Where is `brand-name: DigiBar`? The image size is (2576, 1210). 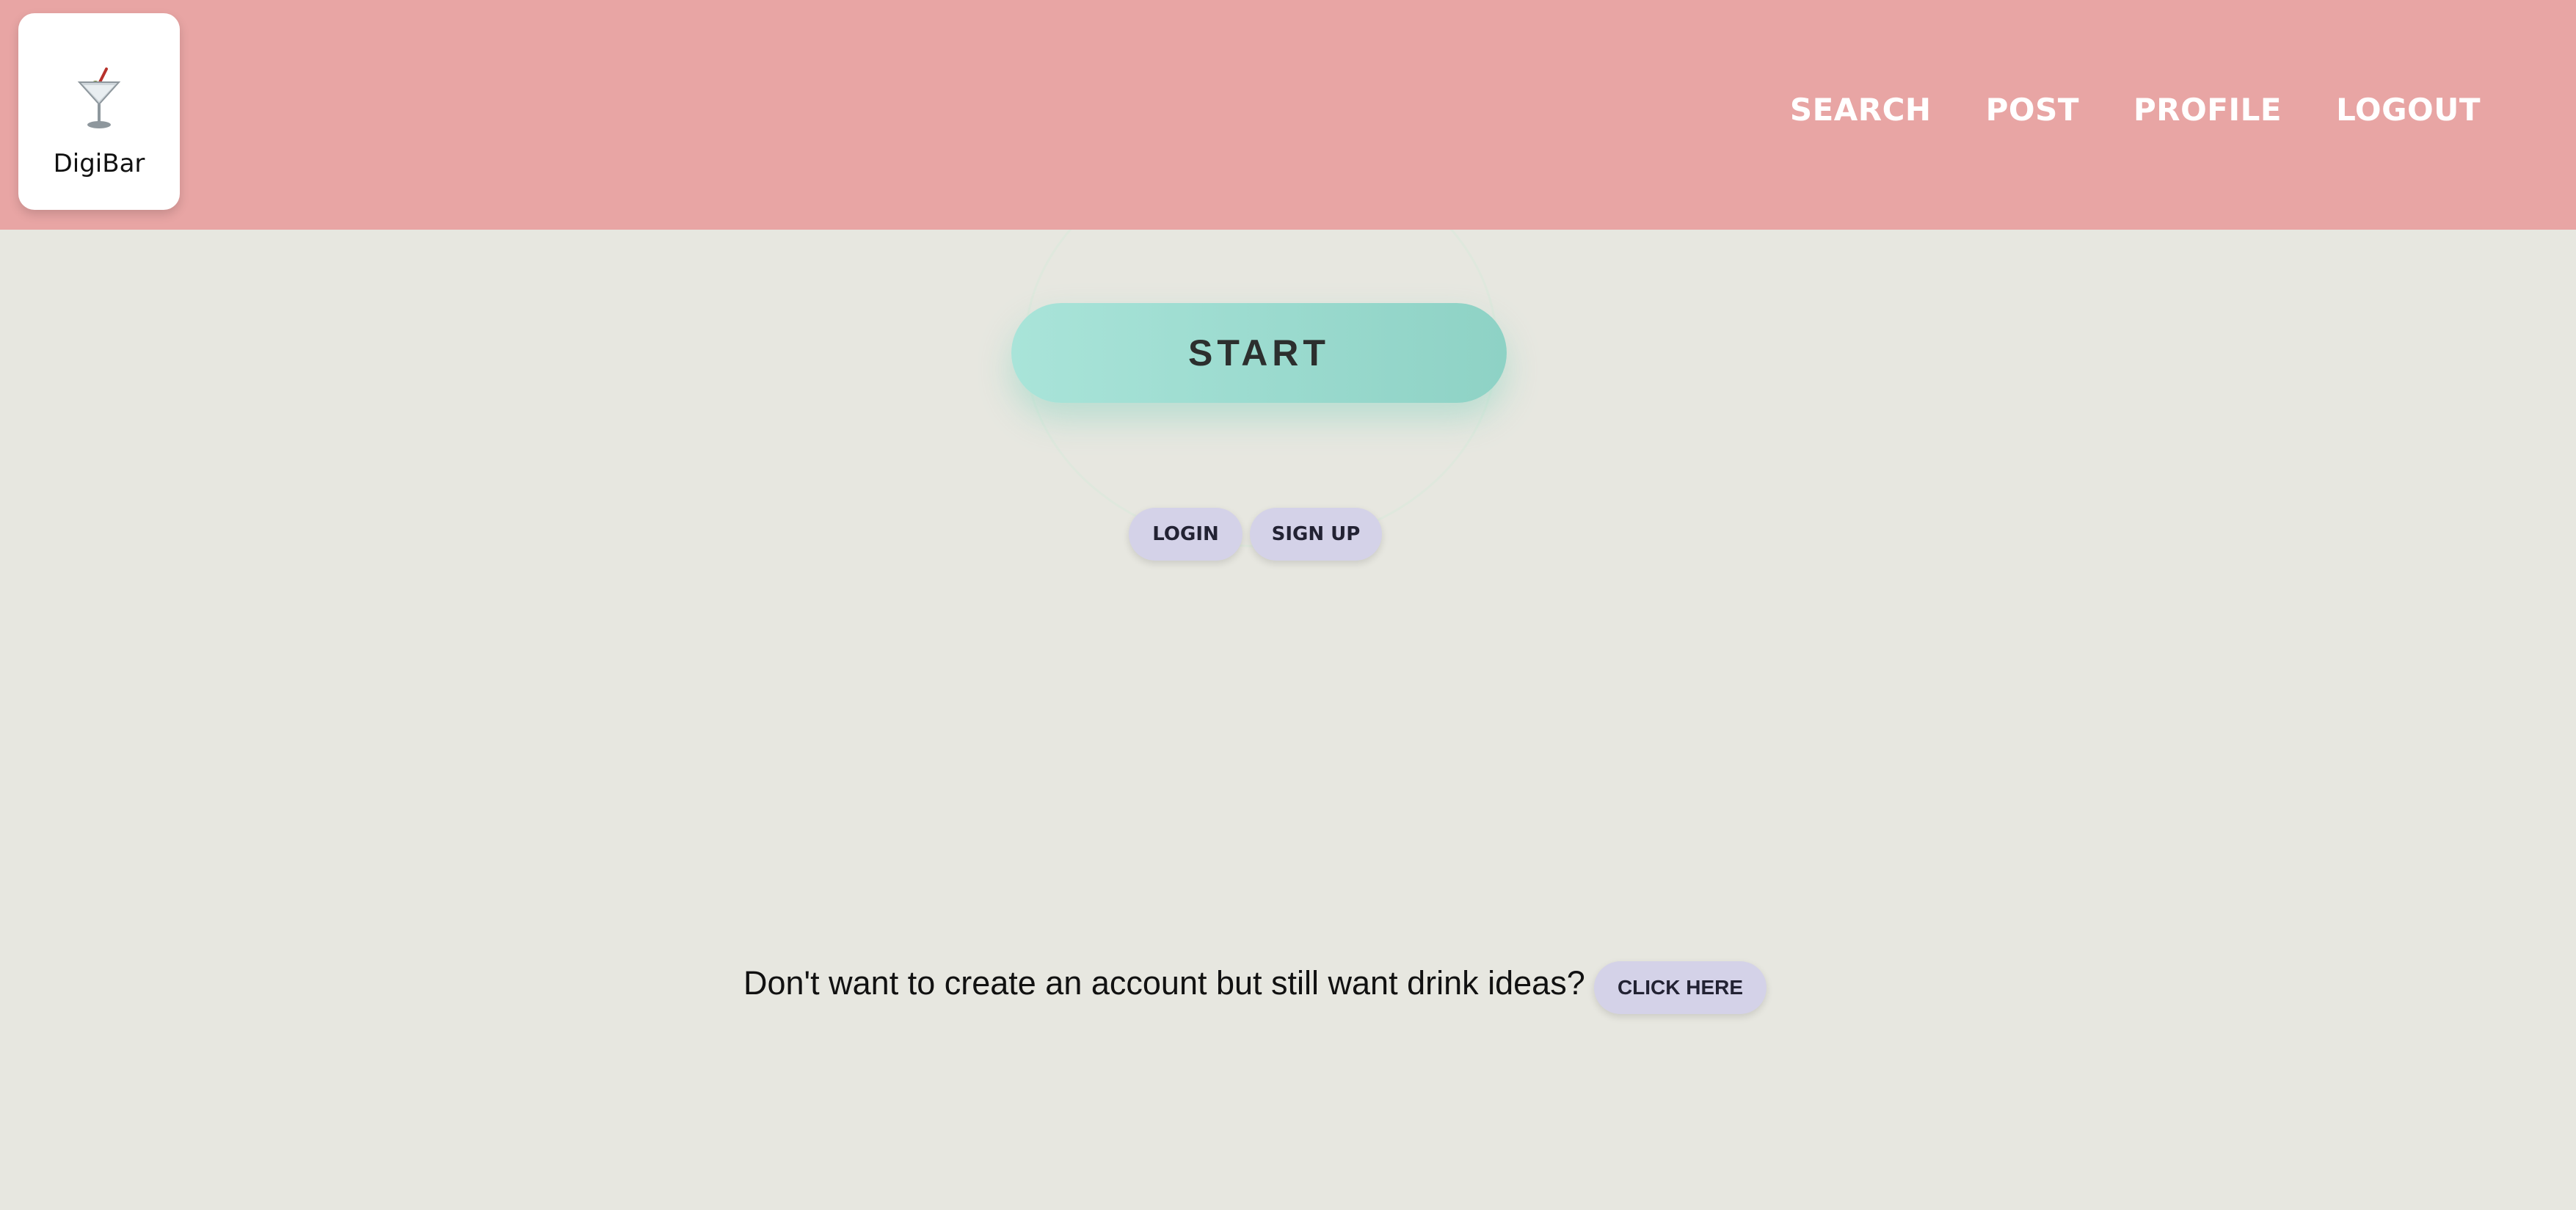 brand-name: DigiBar is located at coordinates (99, 163).